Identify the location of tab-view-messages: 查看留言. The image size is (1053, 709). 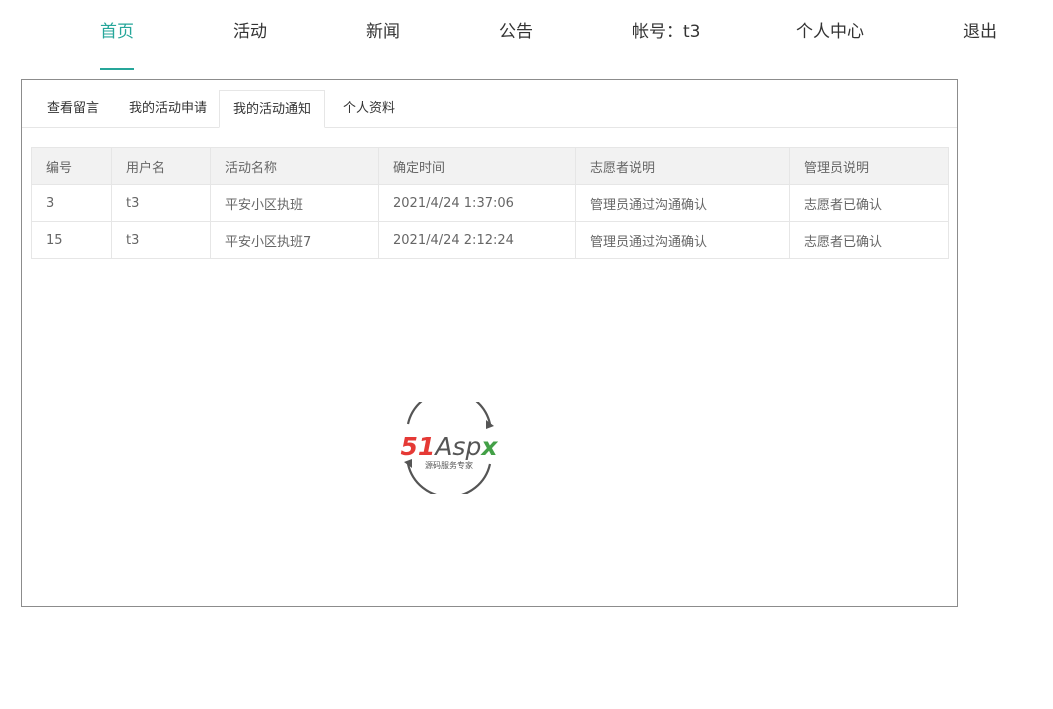
(73, 108).